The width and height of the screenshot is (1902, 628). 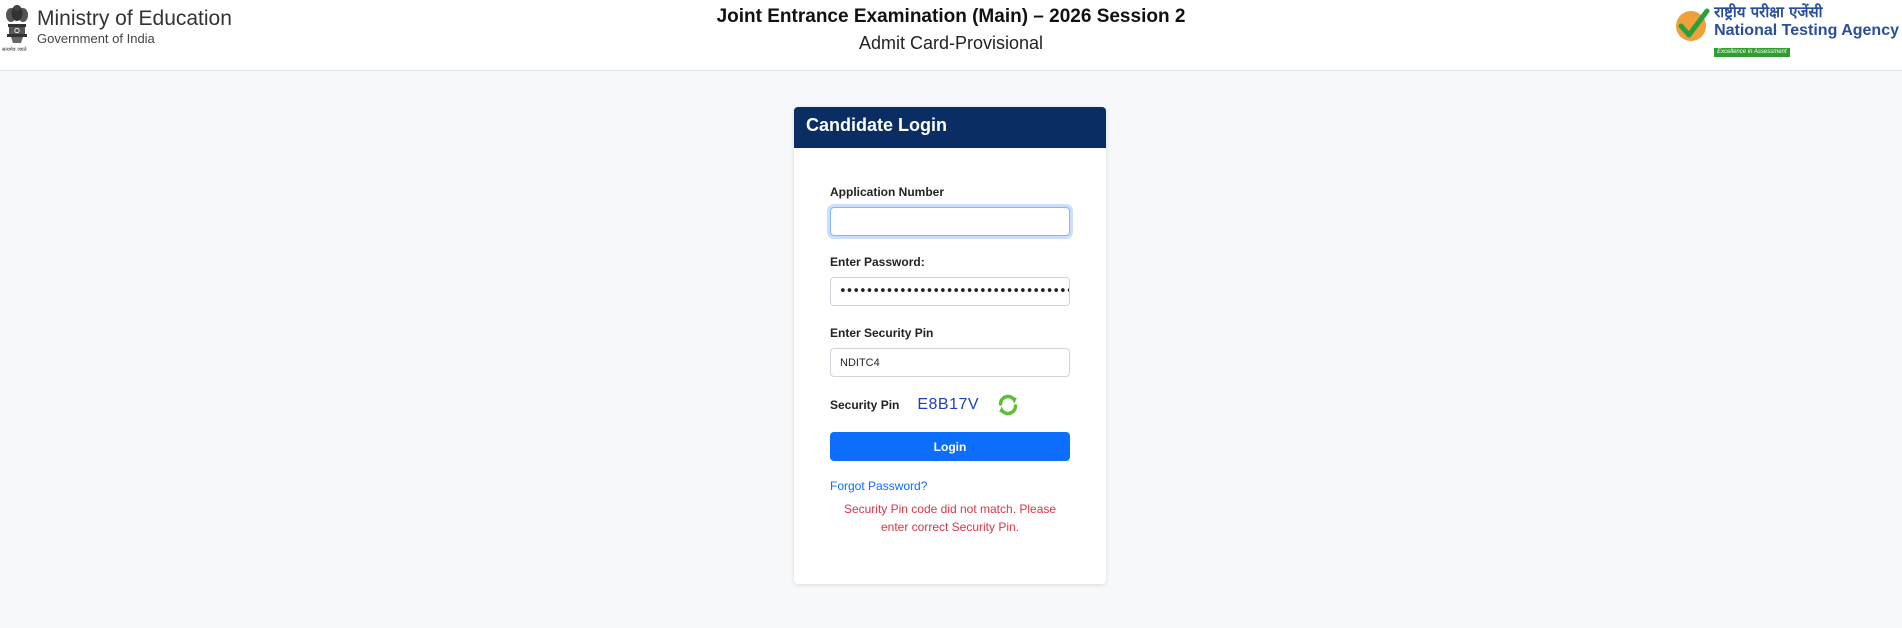 What do you see at coordinates (878, 486) in the screenshot?
I see `forgot-password-link: Forgot Password?` at bounding box center [878, 486].